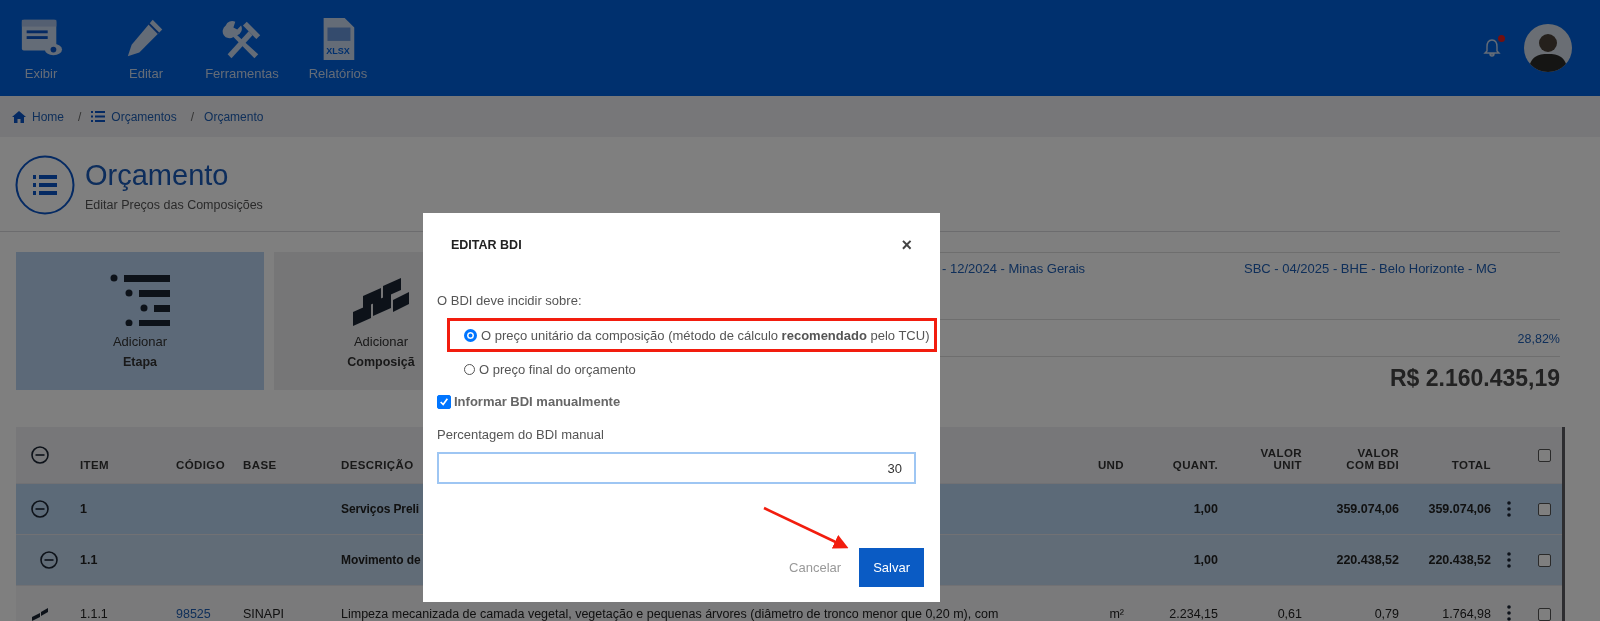  Describe the element at coordinates (377, 465) in the screenshot. I see `column-header: DESCRIÇÃO` at that location.